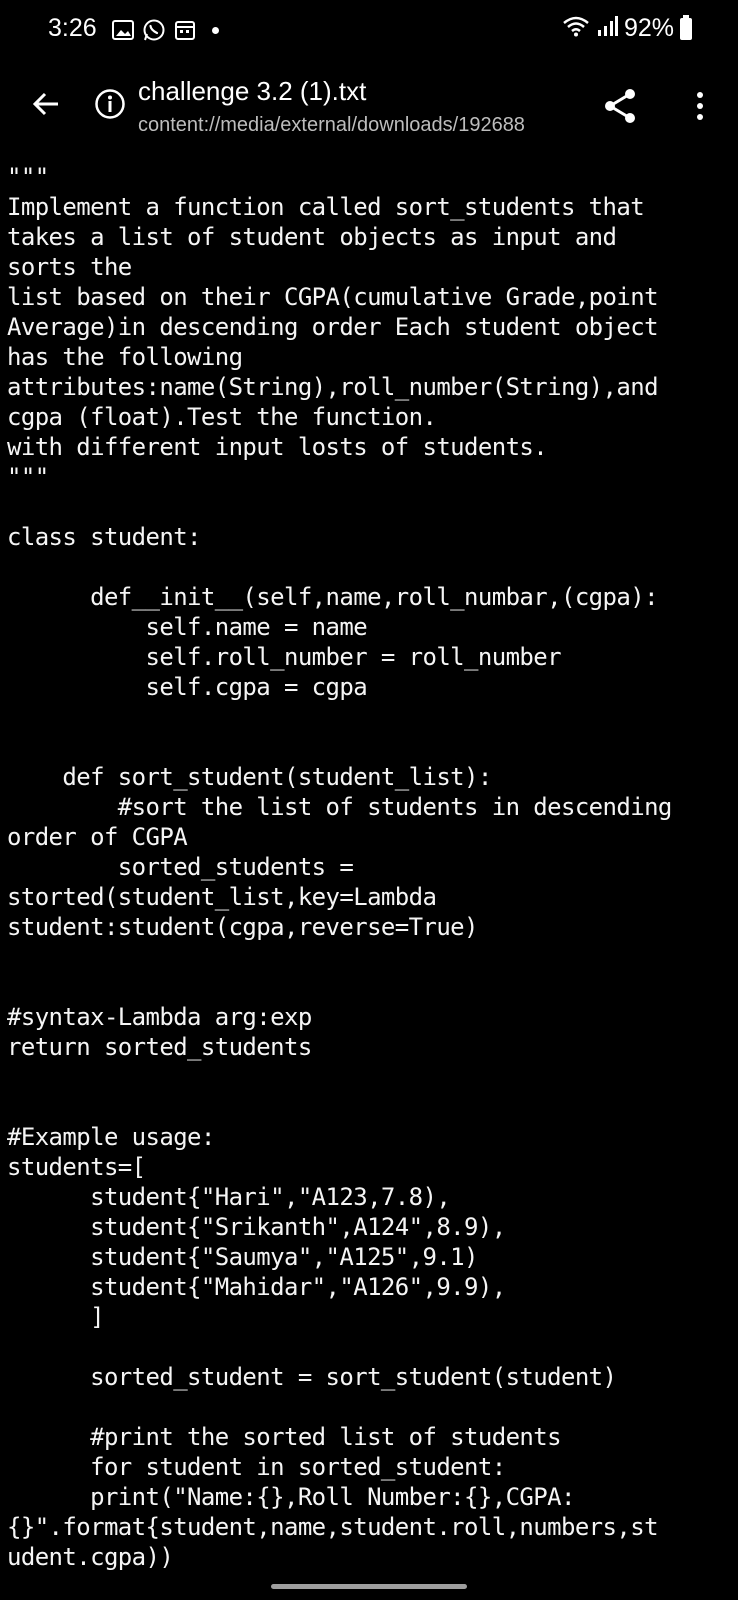  Describe the element at coordinates (312, 1377) in the screenshot. I see `file-text-line: sorted_student = sort_student(student)` at that location.